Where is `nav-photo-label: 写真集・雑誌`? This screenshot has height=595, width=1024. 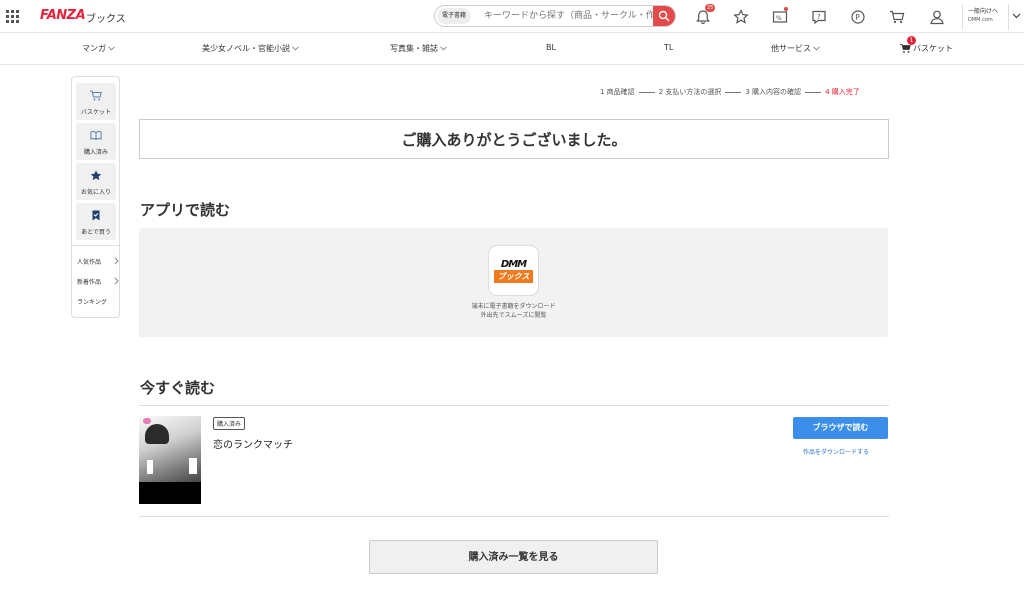
nav-photo-label: 写真集・雑誌 is located at coordinates (414, 48).